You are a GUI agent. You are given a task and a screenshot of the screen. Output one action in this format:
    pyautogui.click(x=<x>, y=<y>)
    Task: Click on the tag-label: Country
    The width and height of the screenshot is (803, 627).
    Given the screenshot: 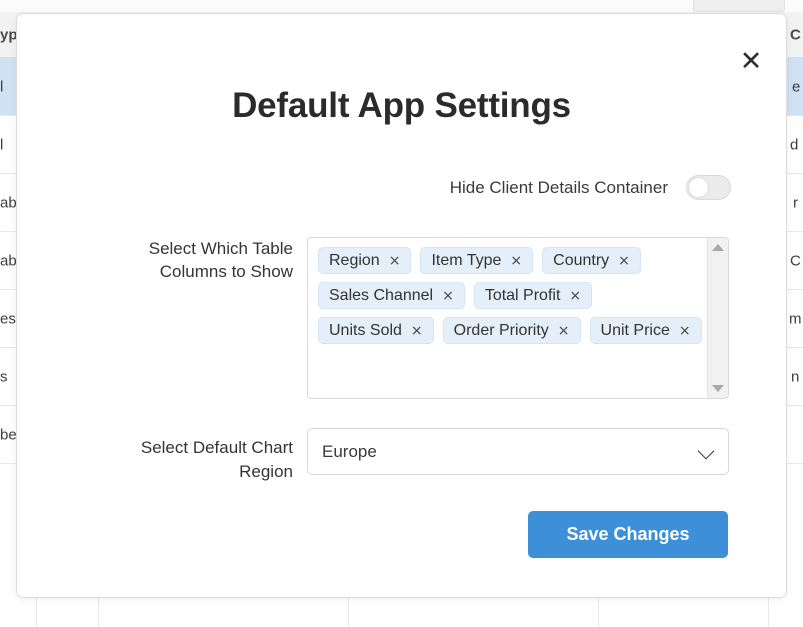 What is the action you would take?
    pyautogui.click(x=581, y=260)
    